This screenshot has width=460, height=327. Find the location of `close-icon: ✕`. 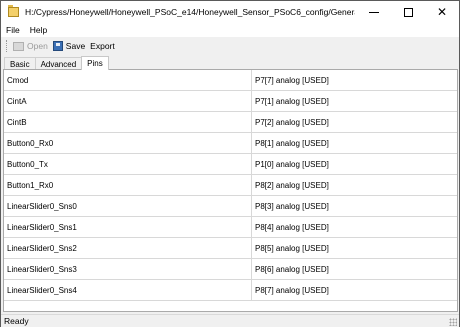

close-icon: ✕ is located at coordinates (442, 12).